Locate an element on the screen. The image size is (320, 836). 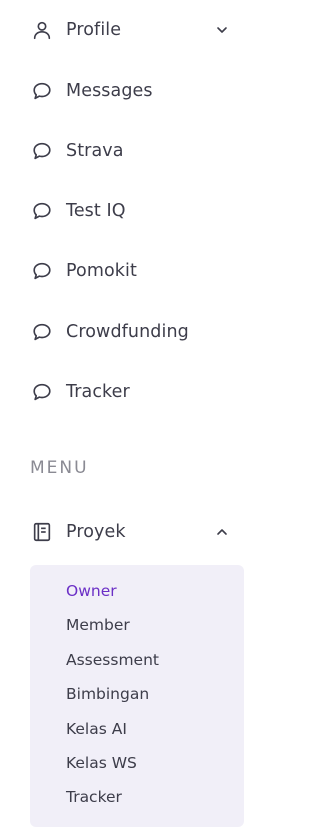
sidebar-item-label: Tracker is located at coordinates (98, 392).